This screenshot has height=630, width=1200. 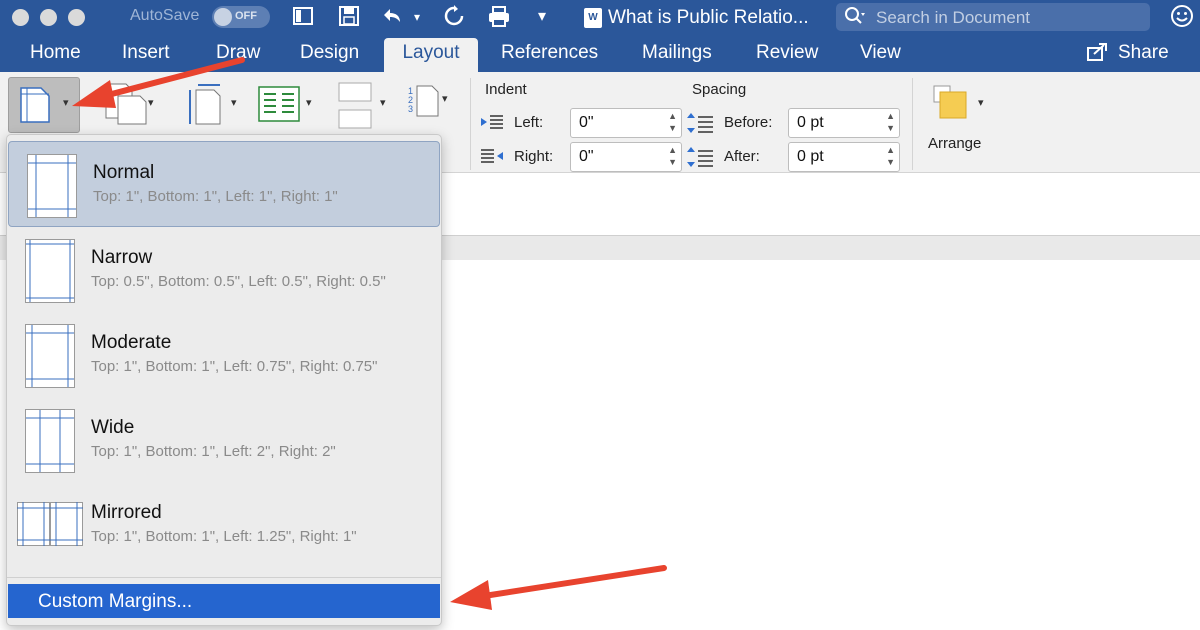 What do you see at coordinates (431, 52) in the screenshot?
I see `tab-layout-label: Layout` at bounding box center [431, 52].